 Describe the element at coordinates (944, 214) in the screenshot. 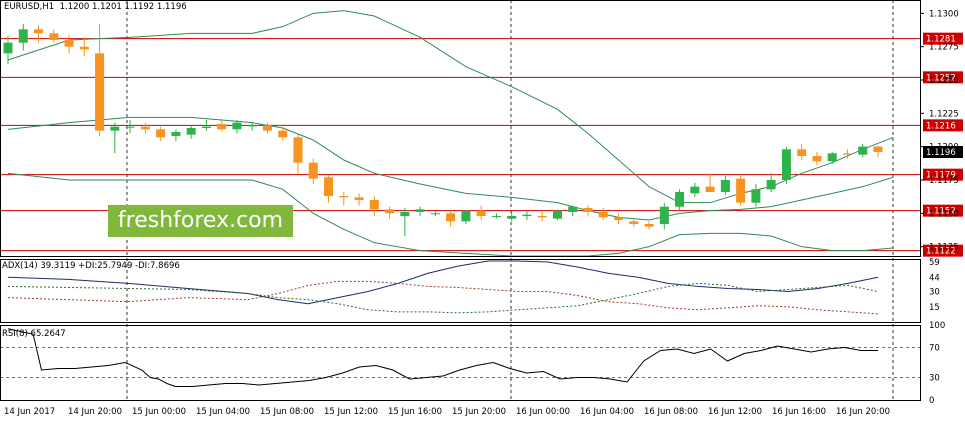

I see `price-tick-label: 1.1150` at that location.